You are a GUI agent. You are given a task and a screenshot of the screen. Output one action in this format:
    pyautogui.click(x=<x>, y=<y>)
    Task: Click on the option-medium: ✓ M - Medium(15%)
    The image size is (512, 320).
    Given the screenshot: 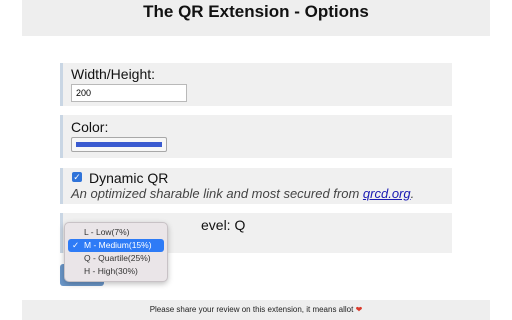 What is the action you would take?
    pyautogui.click(x=116, y=245)
    